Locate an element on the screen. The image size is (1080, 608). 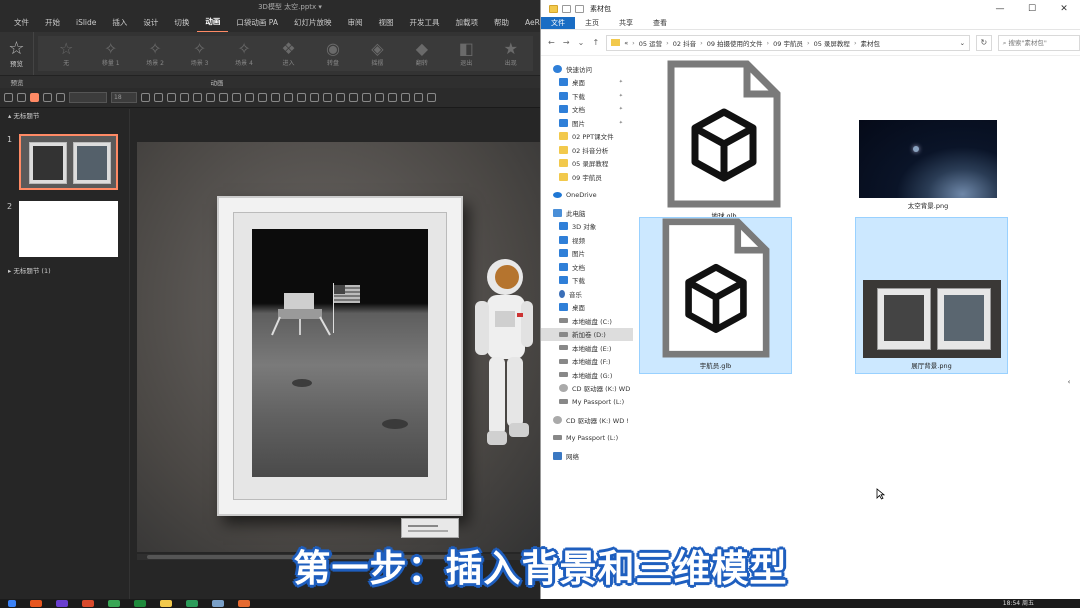
animation-option: ◆ 翻转 is located at coordinates (422, 54).